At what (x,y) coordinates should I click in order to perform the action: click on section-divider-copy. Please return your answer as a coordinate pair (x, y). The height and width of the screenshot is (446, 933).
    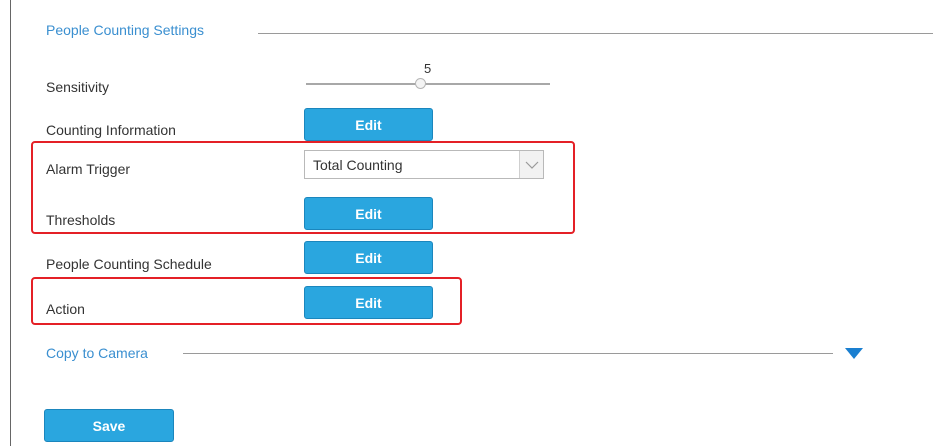
    Looking at the image, I should click on (508, 353).